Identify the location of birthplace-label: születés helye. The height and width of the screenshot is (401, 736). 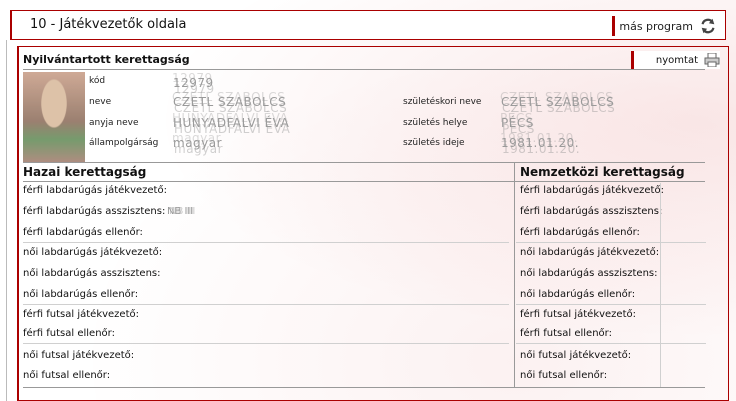
(435, 123).